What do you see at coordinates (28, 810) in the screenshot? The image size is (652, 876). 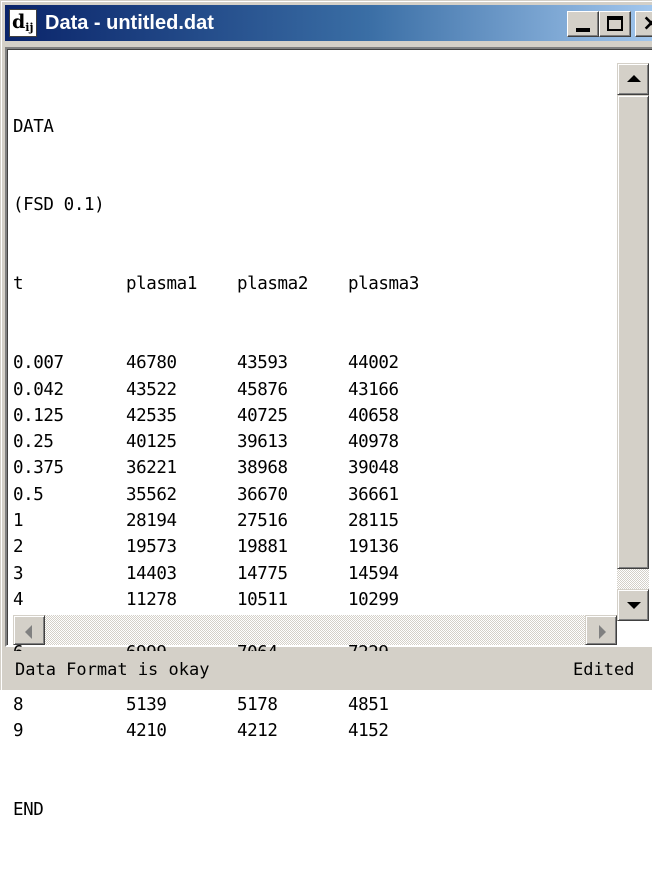 I see `footer-line-end: END` at bounding box center [28, 810].